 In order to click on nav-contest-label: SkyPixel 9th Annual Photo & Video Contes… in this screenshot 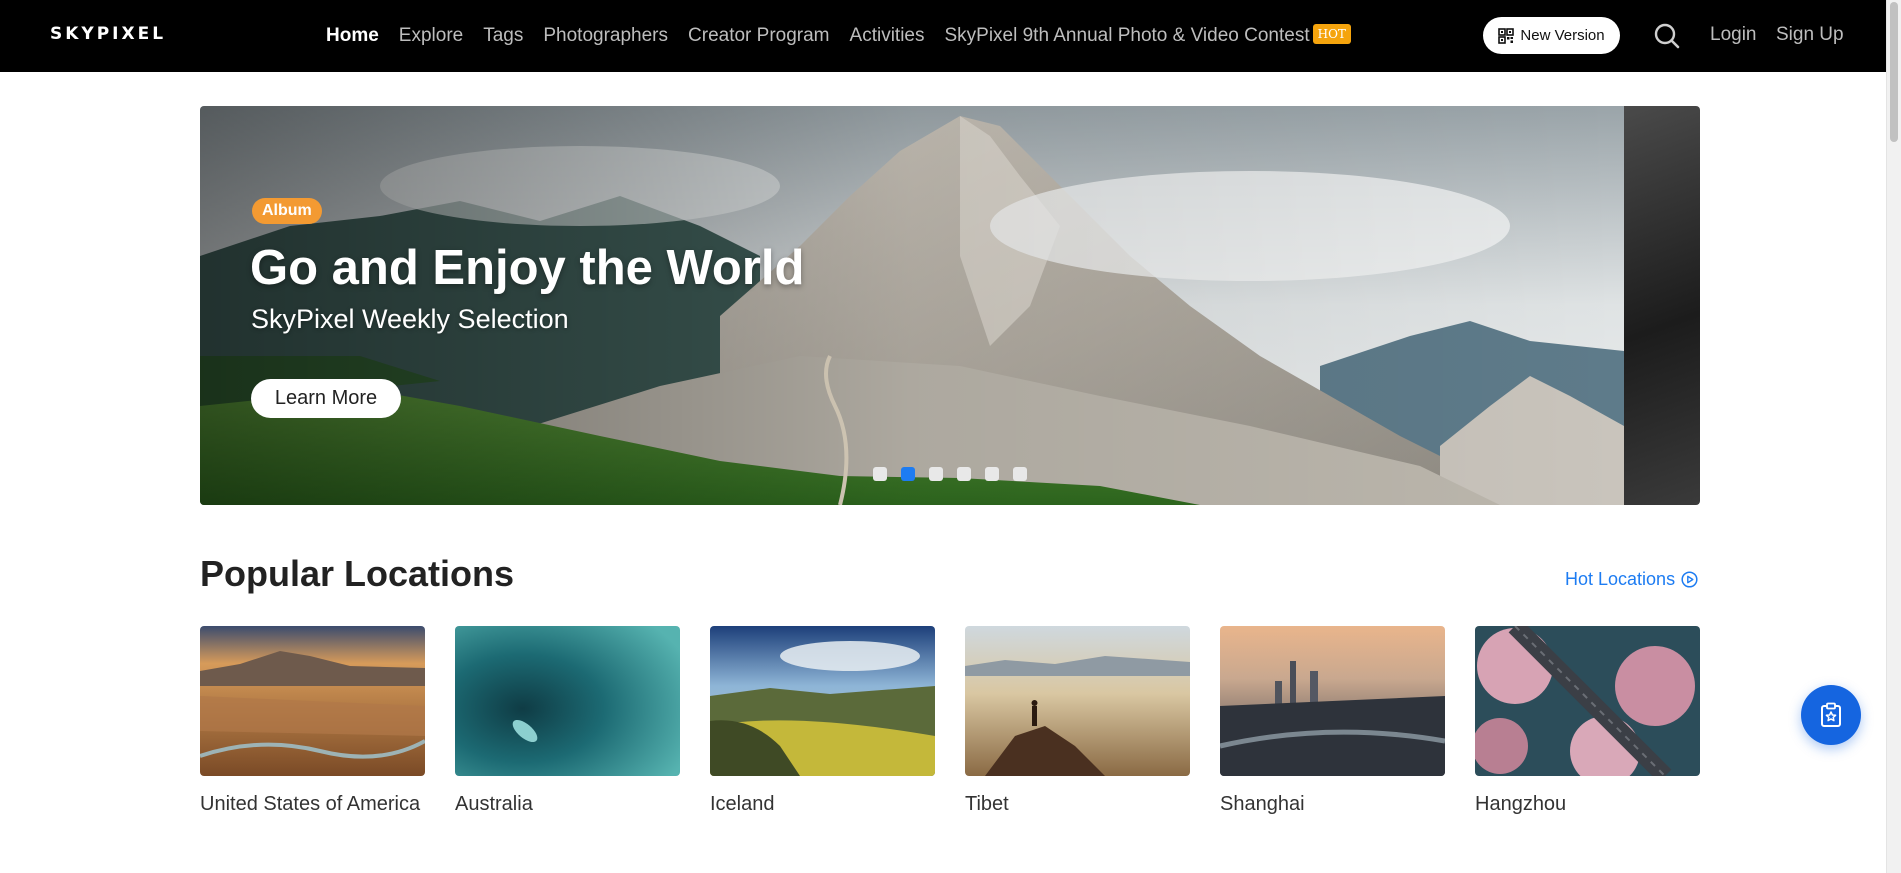, I will do `click(1127, 35)`.